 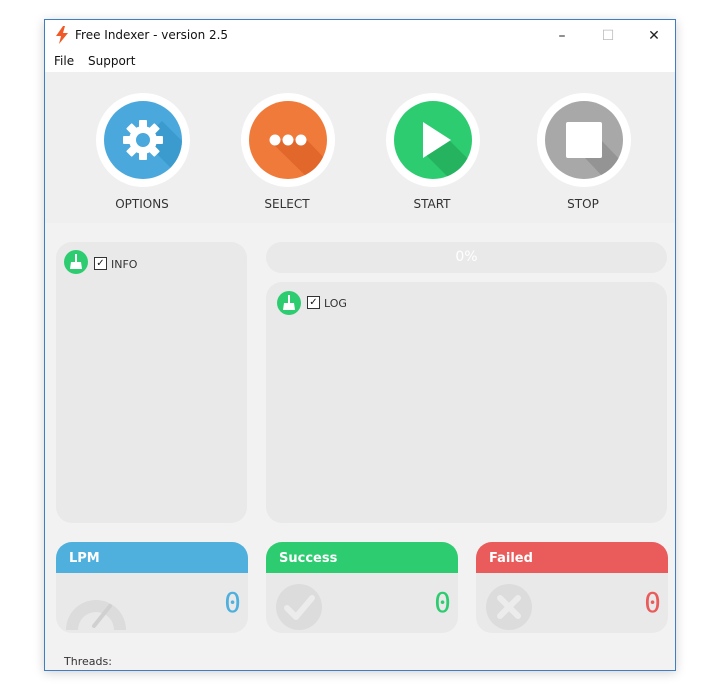 I want to click on lpm-value: 0, so click(x=232, y=602).